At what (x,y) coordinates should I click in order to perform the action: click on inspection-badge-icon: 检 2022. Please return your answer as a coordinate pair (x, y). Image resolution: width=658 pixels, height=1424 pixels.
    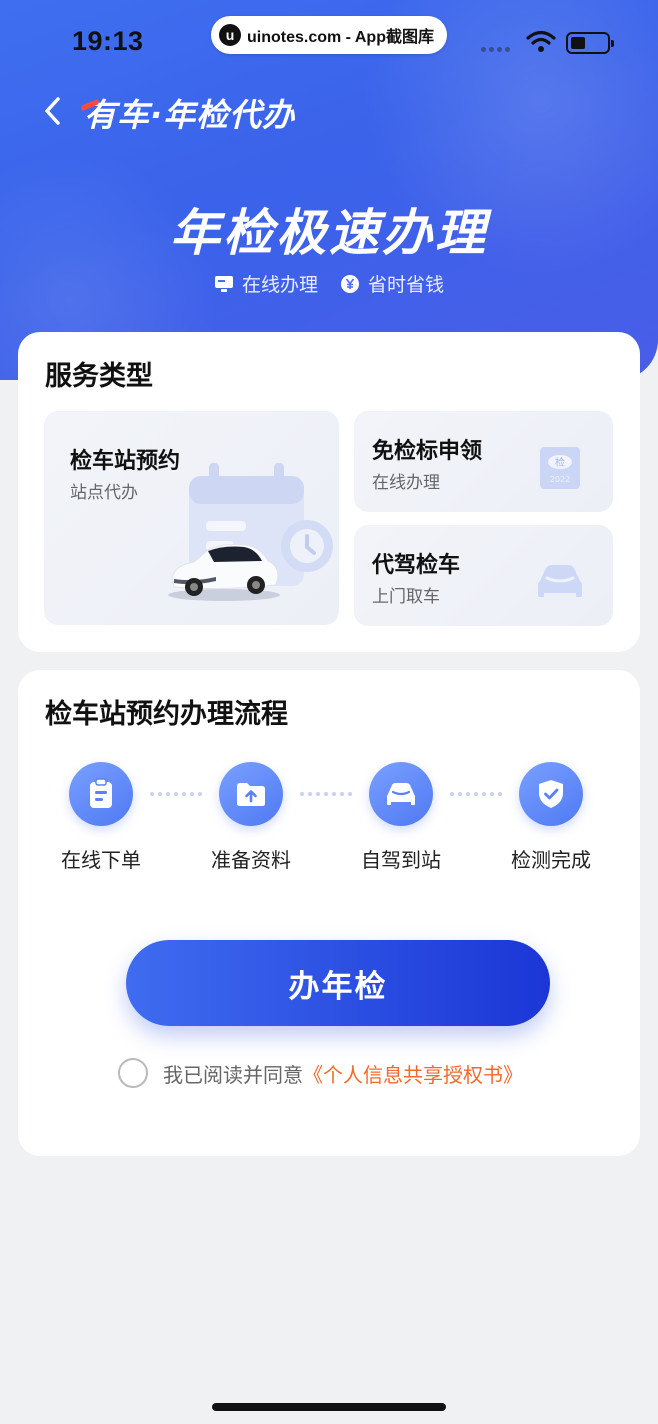
    Looking at the image, I should click on (560, 468).